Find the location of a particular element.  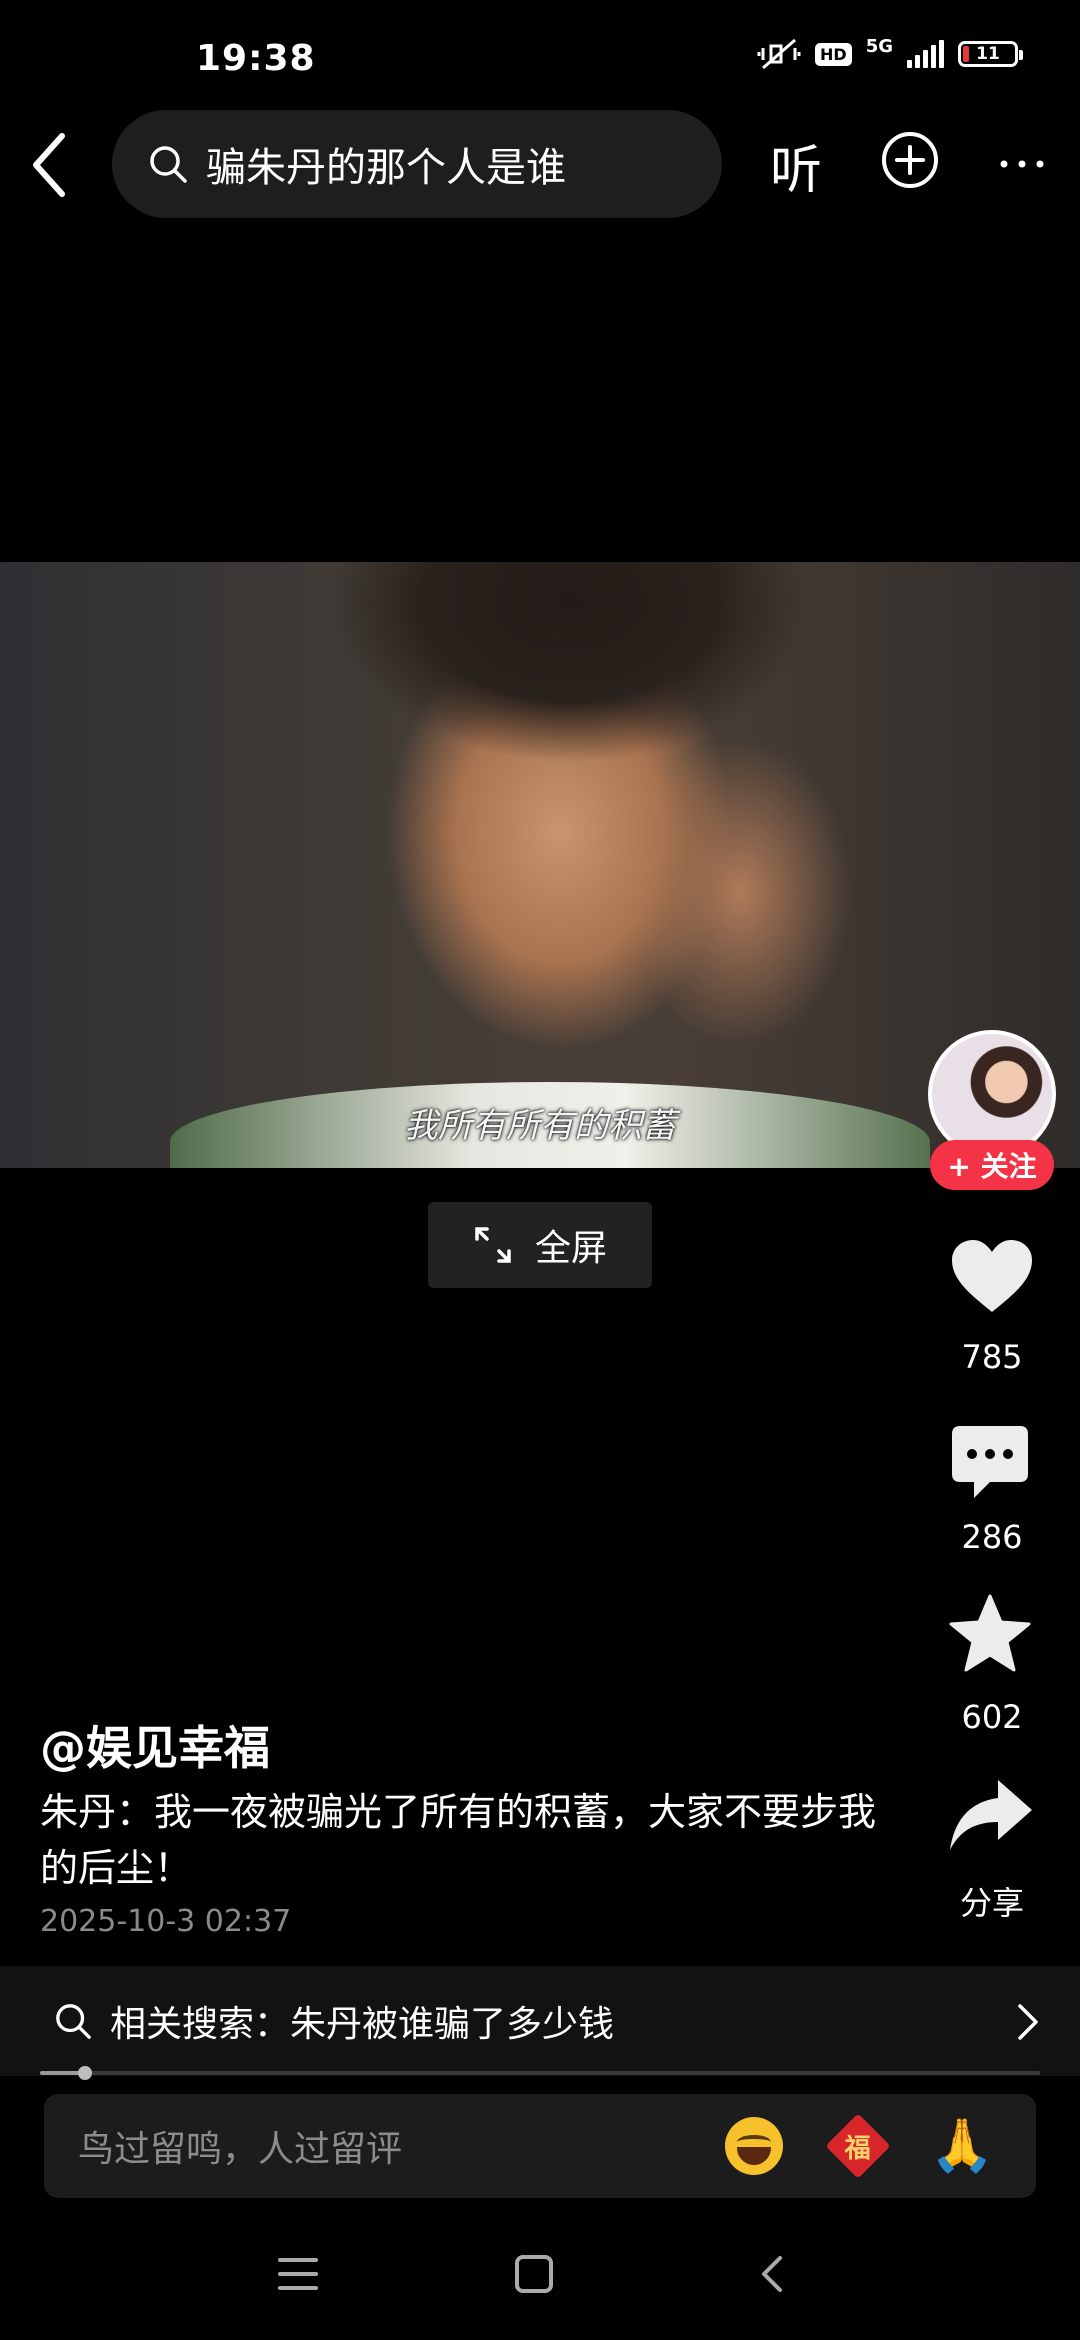

network-type: 5G is located at coordinates (879, 46).